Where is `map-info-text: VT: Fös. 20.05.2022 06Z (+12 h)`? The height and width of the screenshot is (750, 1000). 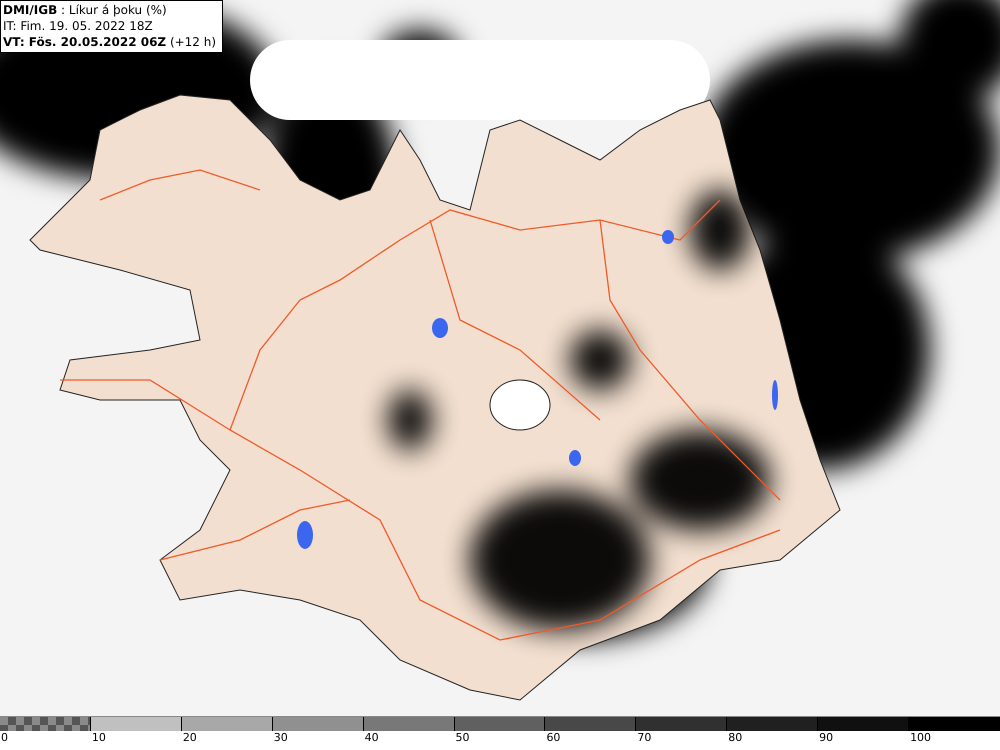
map-info-text: VT: Fös. 20.05.2022 06Z (+12 h) is located at coordinates (109, 42).